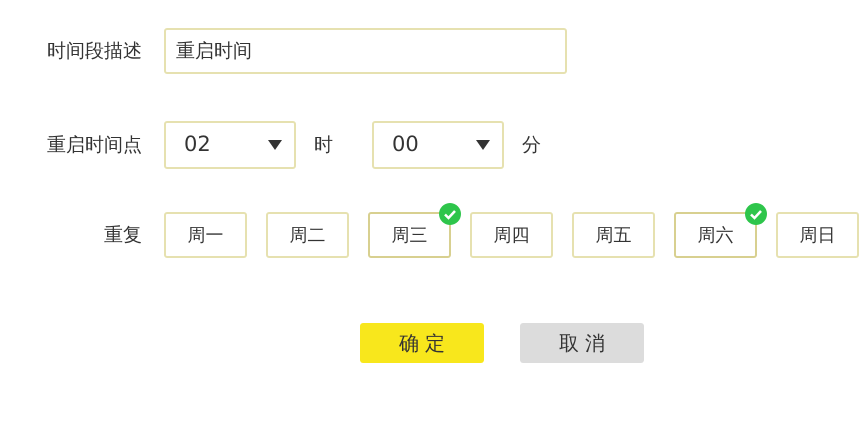 This screenshot has width=865, height=423. What do you see at coordinates (511, 235) in the screenshot?
I see `day-toggle: 周四` at bounding box center [511, 235].